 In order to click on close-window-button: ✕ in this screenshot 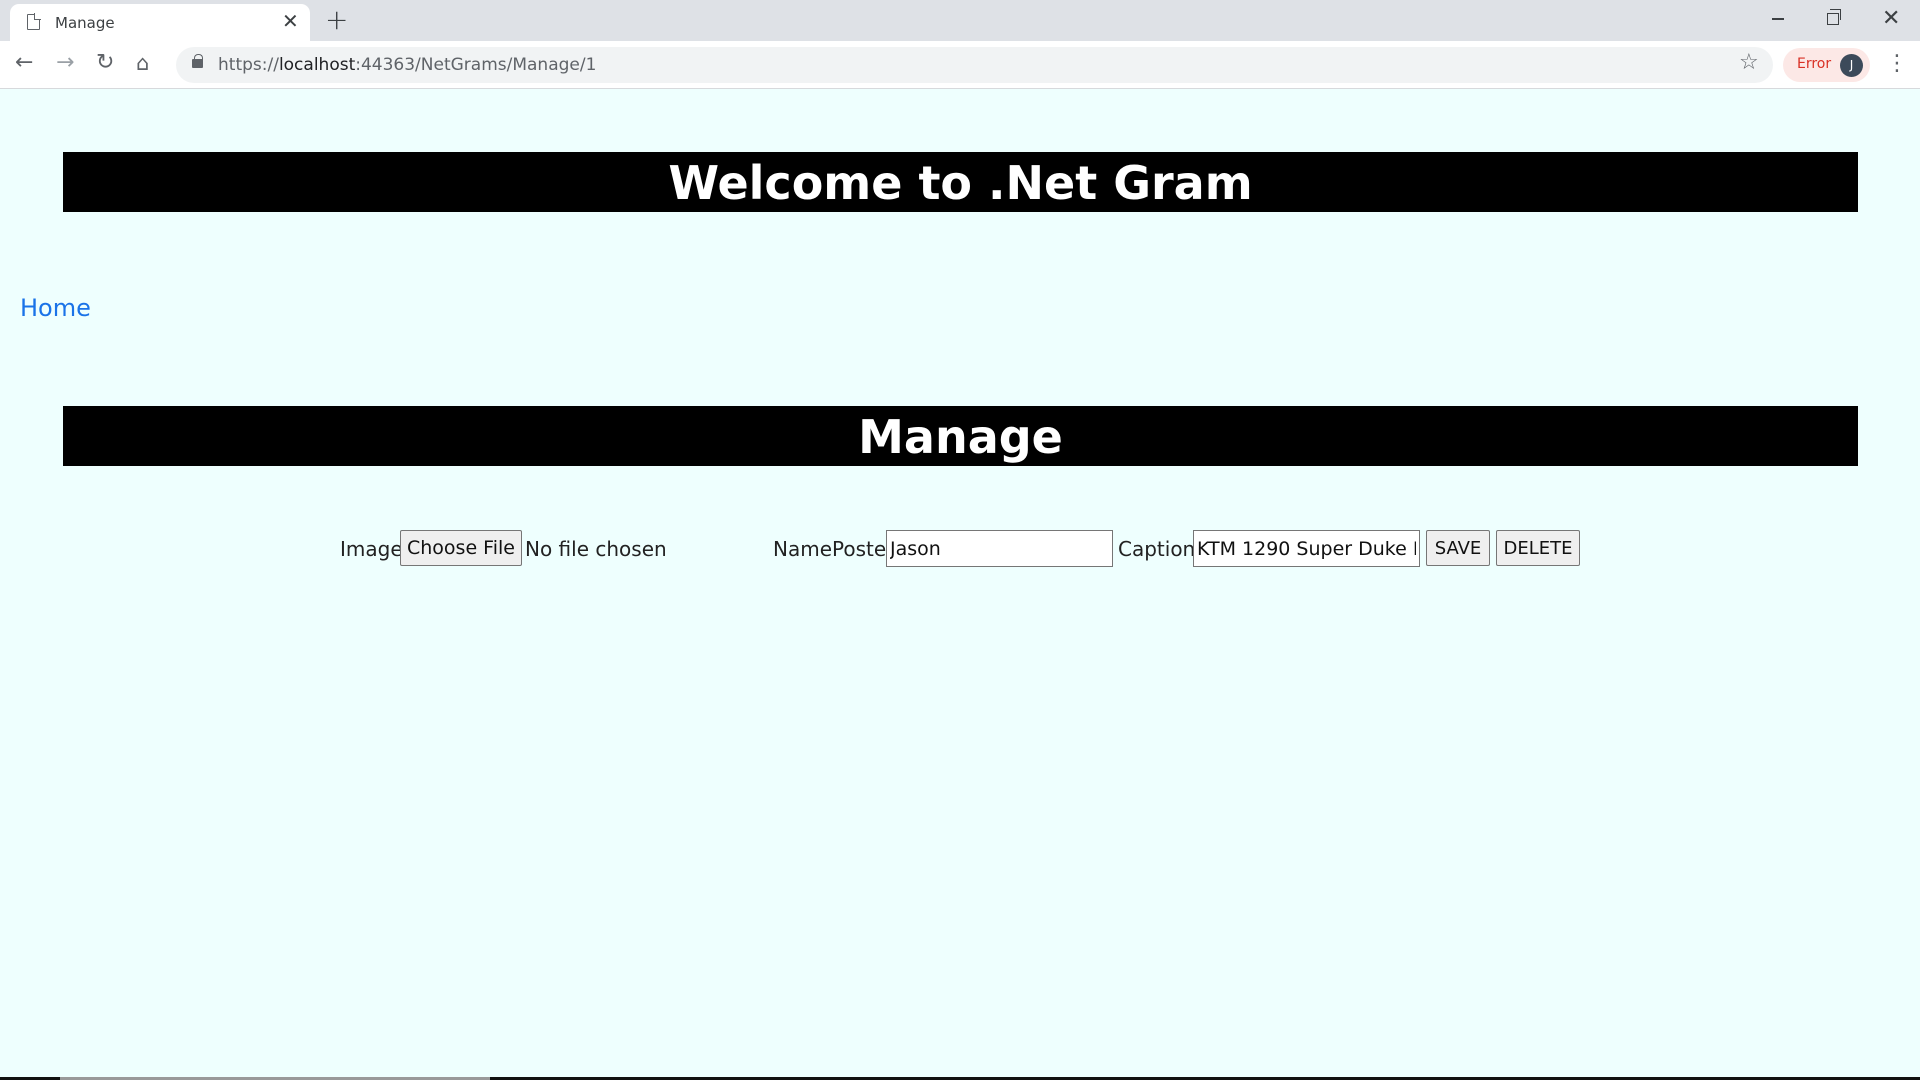, I will do `click(1891, 19)`.